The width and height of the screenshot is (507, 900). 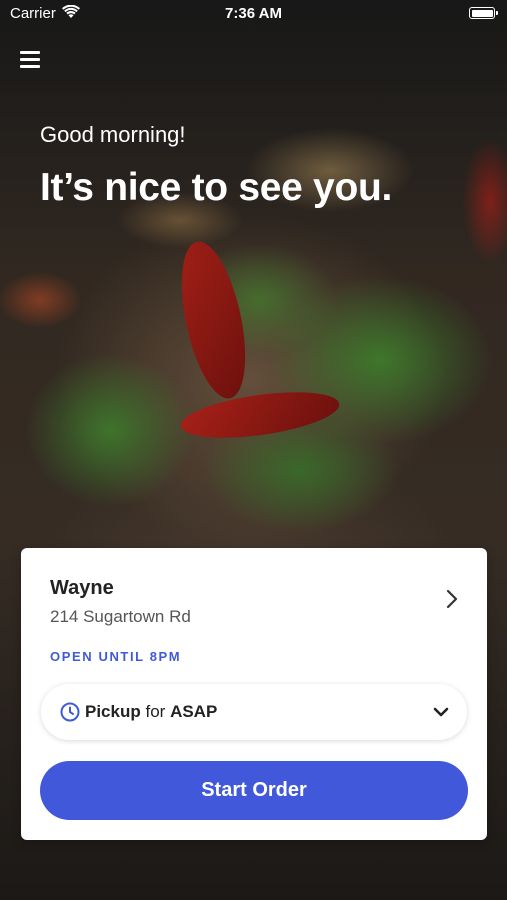 What do you see at coordinates (113, 711) in the screenshot?
I see `order-mode: Pickup` at bounding box center [113, 711].